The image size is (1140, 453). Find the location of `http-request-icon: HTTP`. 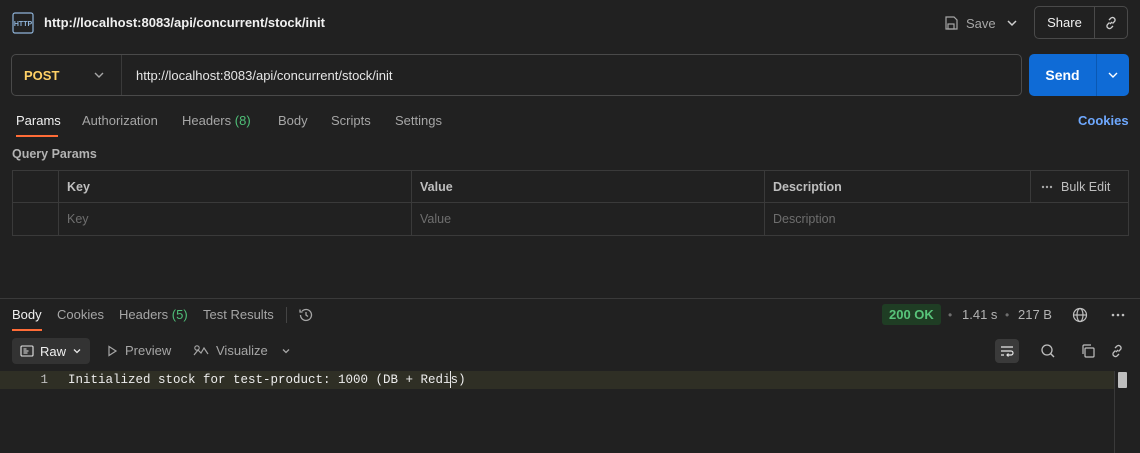

http-request-icon: HTTP is located at coordinates (23, 23).